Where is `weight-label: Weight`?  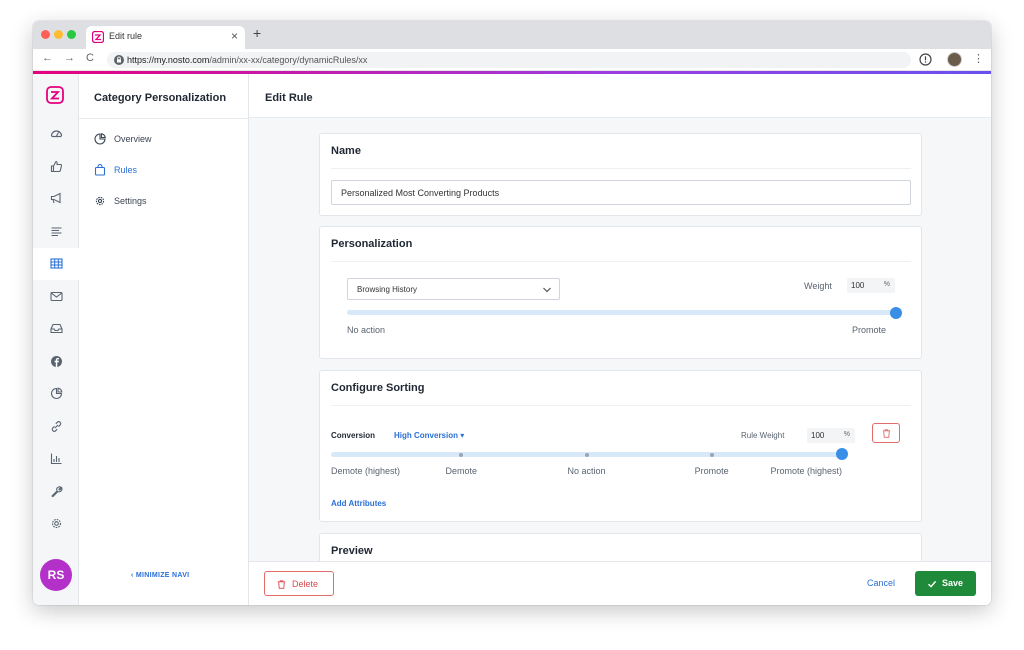 weight-label: Weight is located at coordinates (818, 286).